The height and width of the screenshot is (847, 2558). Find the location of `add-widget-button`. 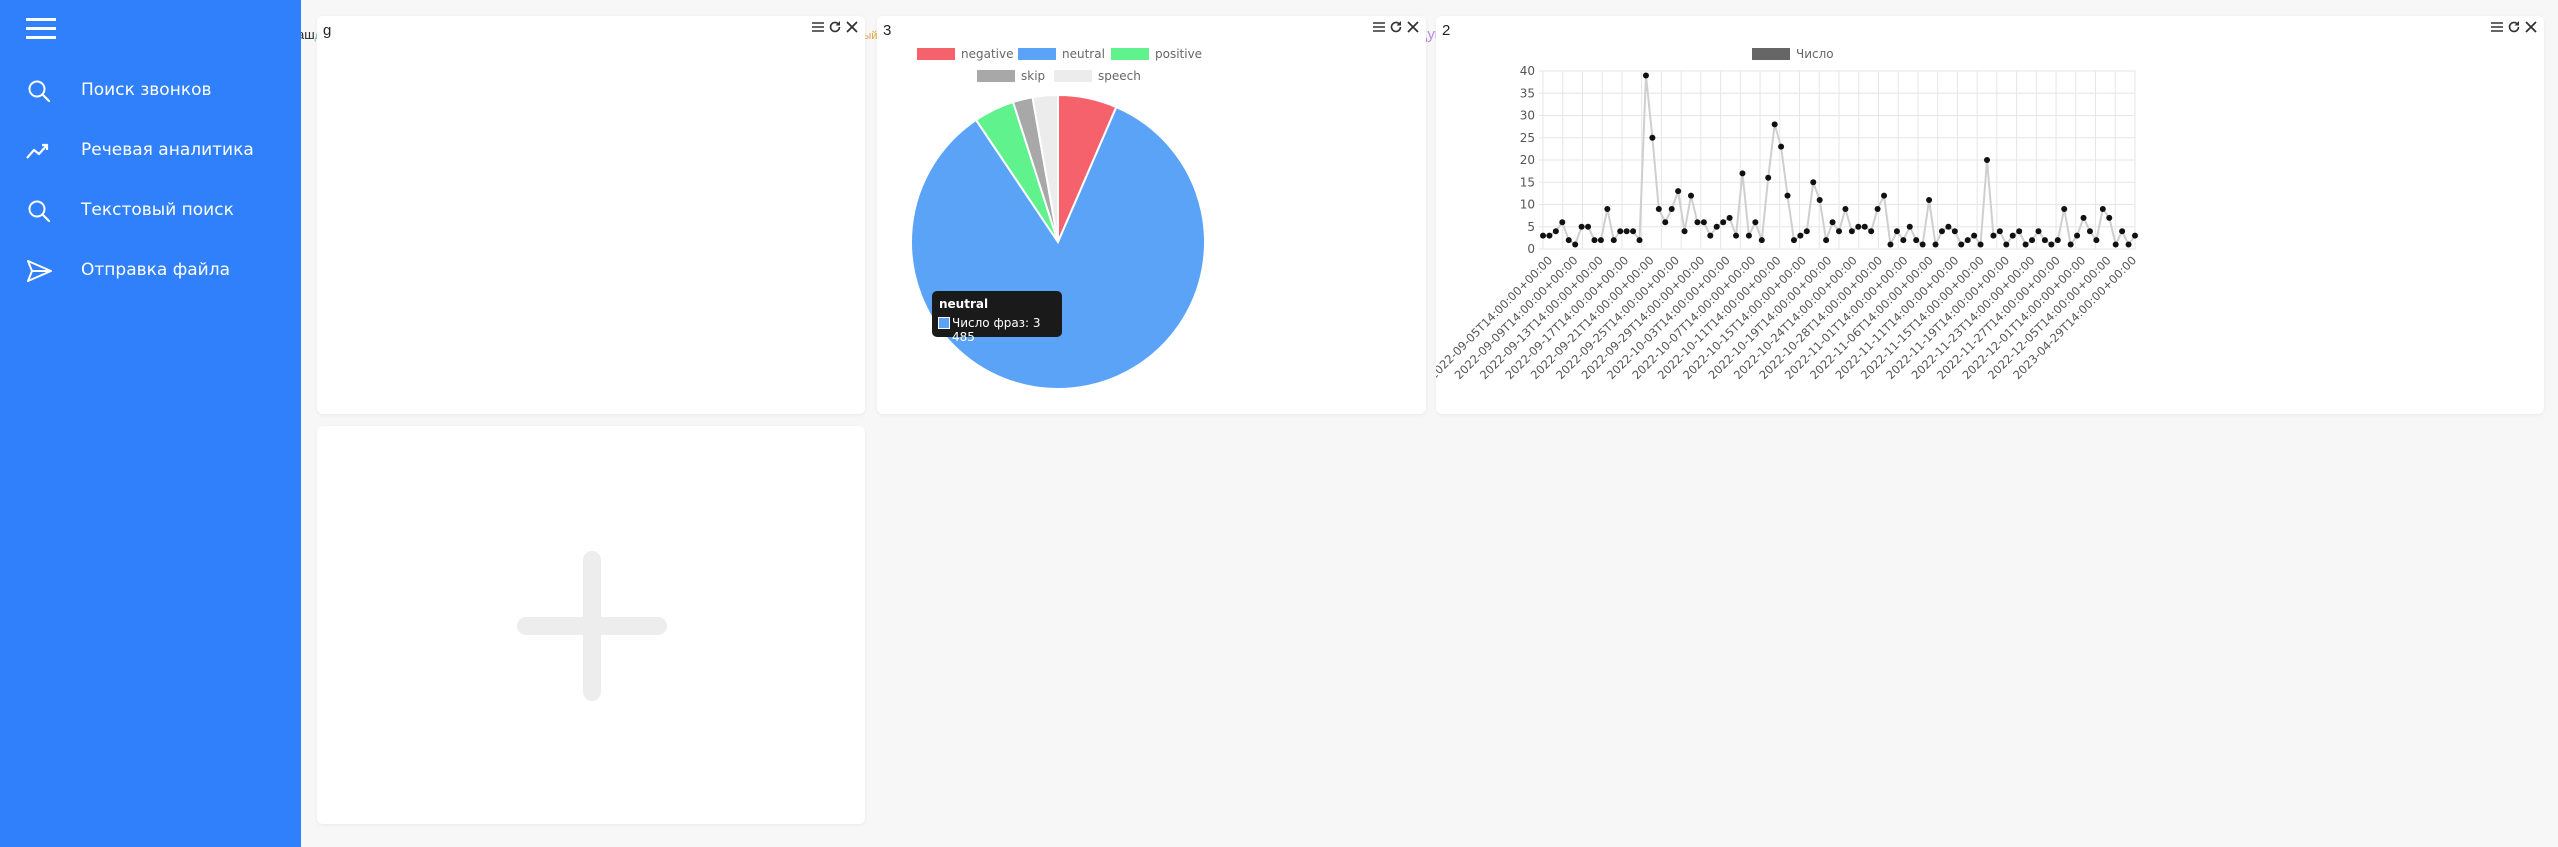

add-widget-button is located at coordinates (591, 625).